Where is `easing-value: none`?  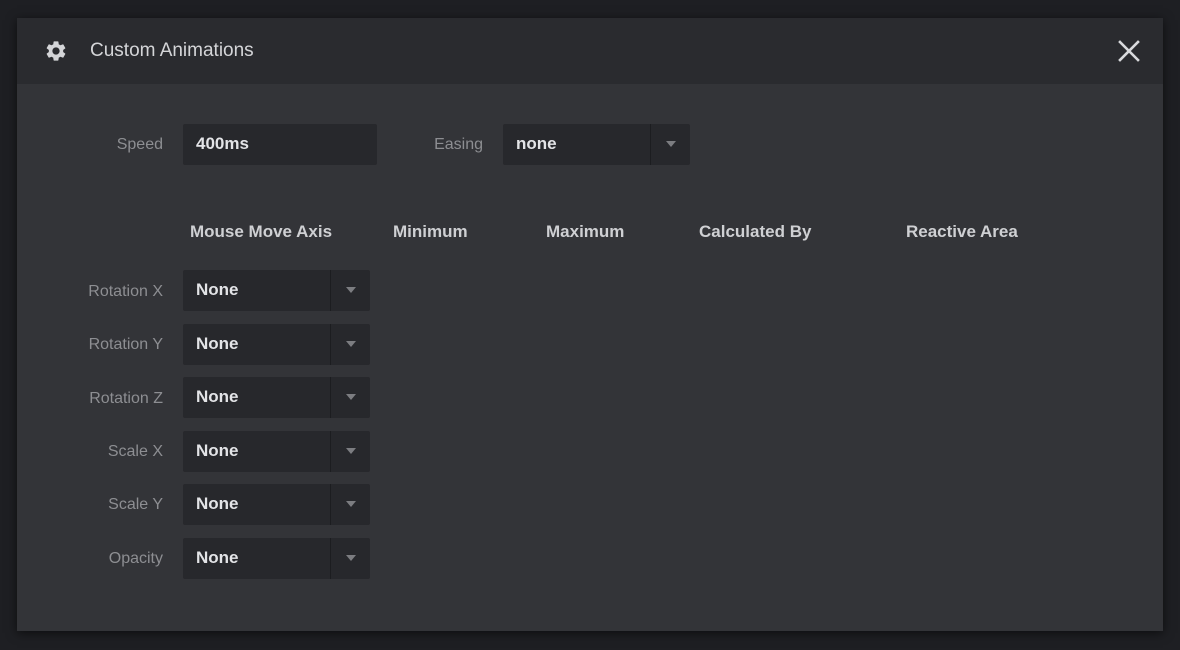 easing-value: none is located at coordinates (536, 143).